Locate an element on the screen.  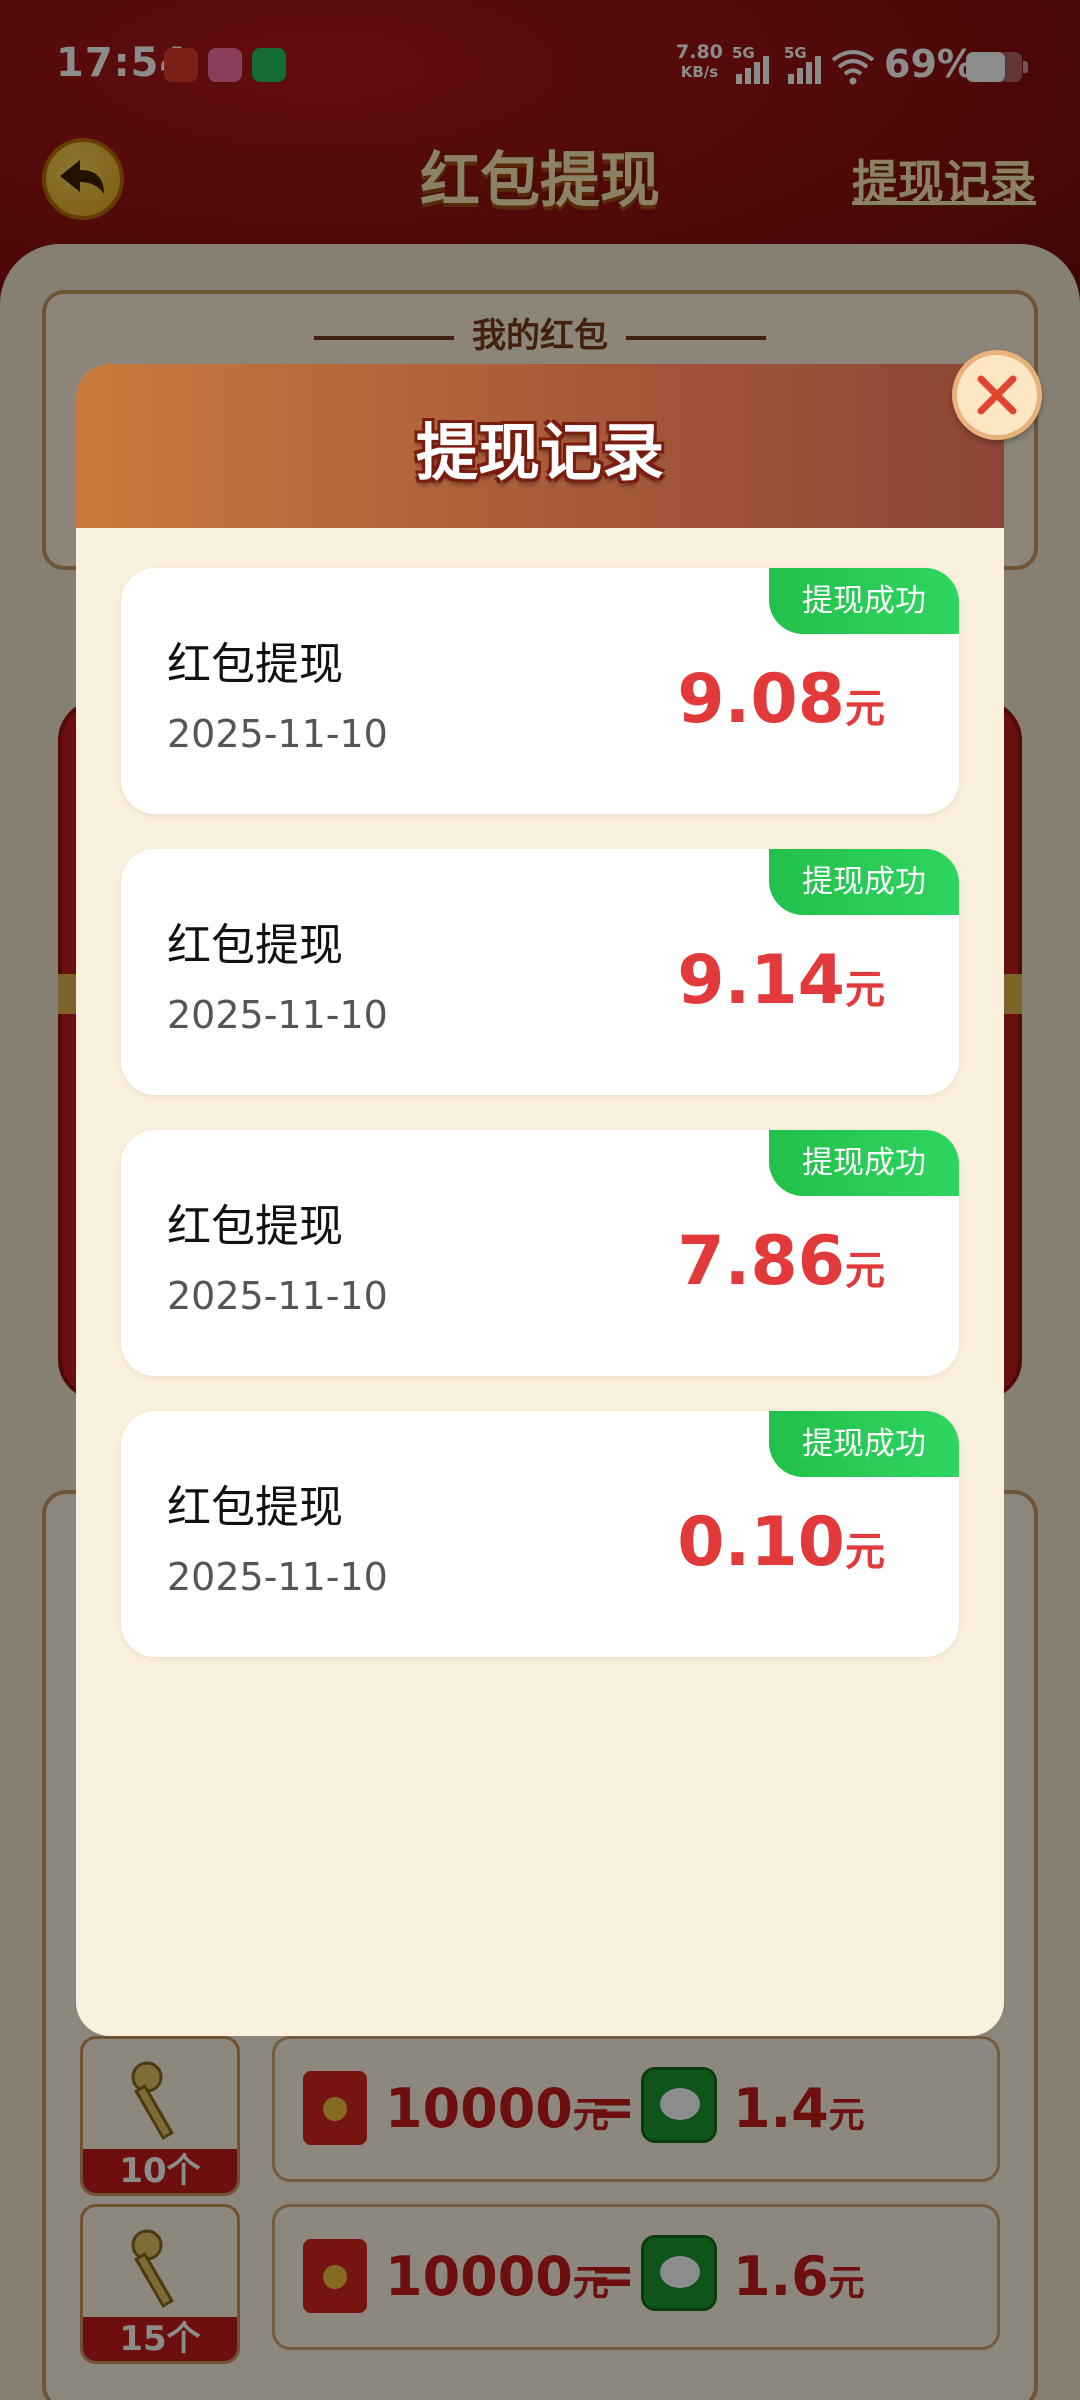
record-amount: 0.10元 is located at coordinates (781, 1542).